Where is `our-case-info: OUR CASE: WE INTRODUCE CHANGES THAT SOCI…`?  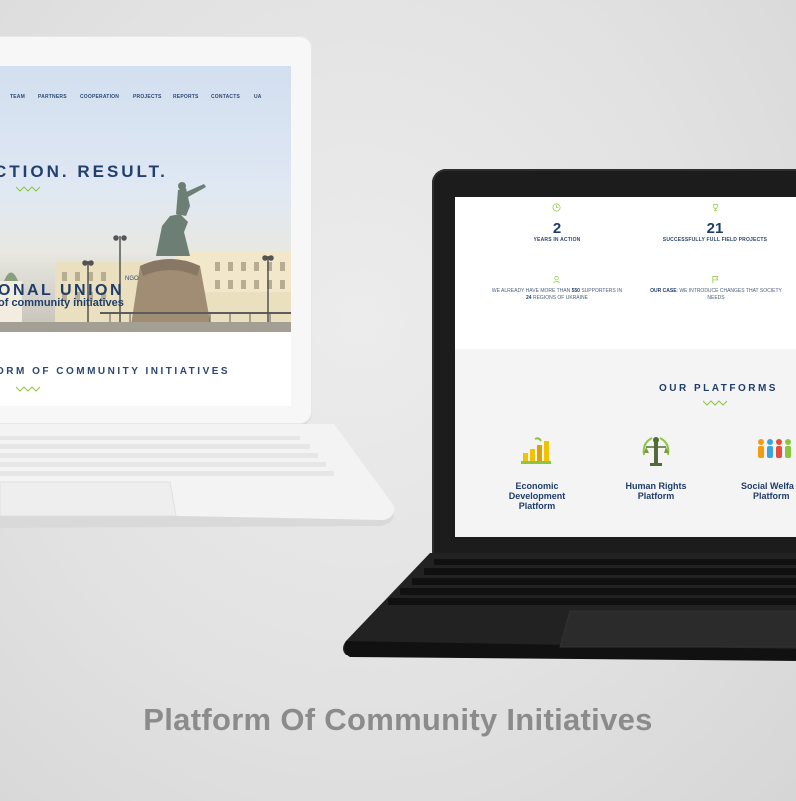 our-case-info: OUR CASE: WE INTRODUCE CHANGES THAT SOCI… is located at coordinates (716, 295).